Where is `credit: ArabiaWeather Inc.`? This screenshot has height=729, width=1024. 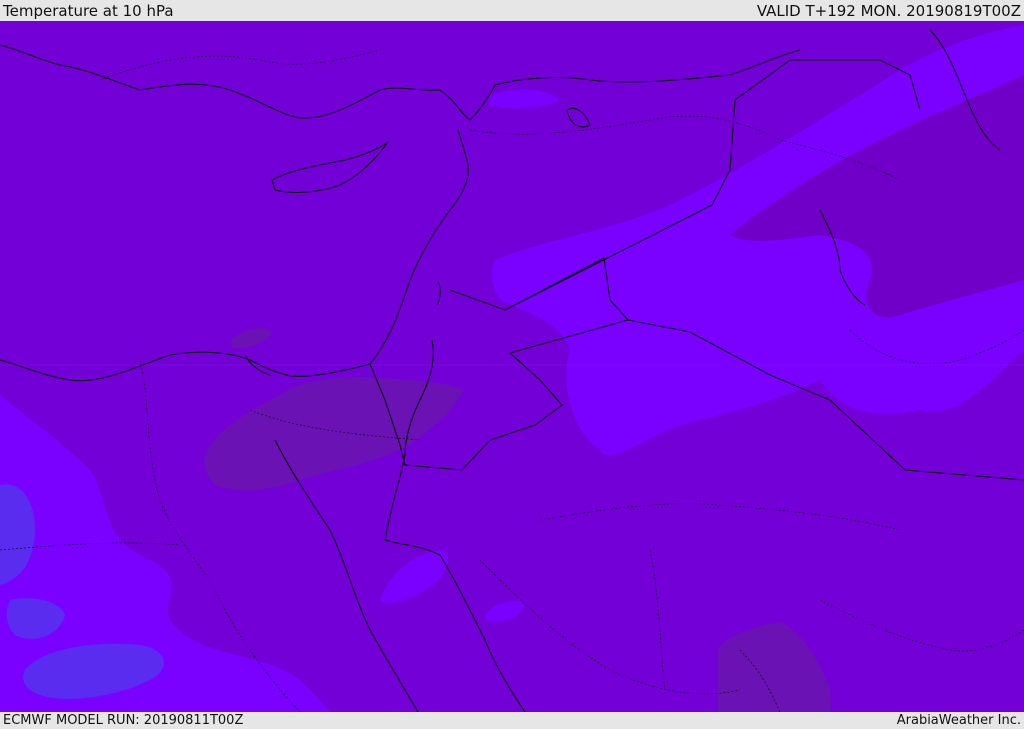 credit: ArabiaWeather Inc. is located at coordinates (958, 720).